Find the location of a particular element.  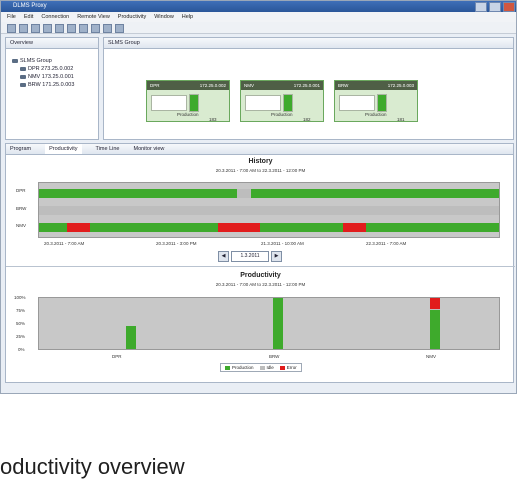

menu-window: Window is located at coordinates (164, 17).